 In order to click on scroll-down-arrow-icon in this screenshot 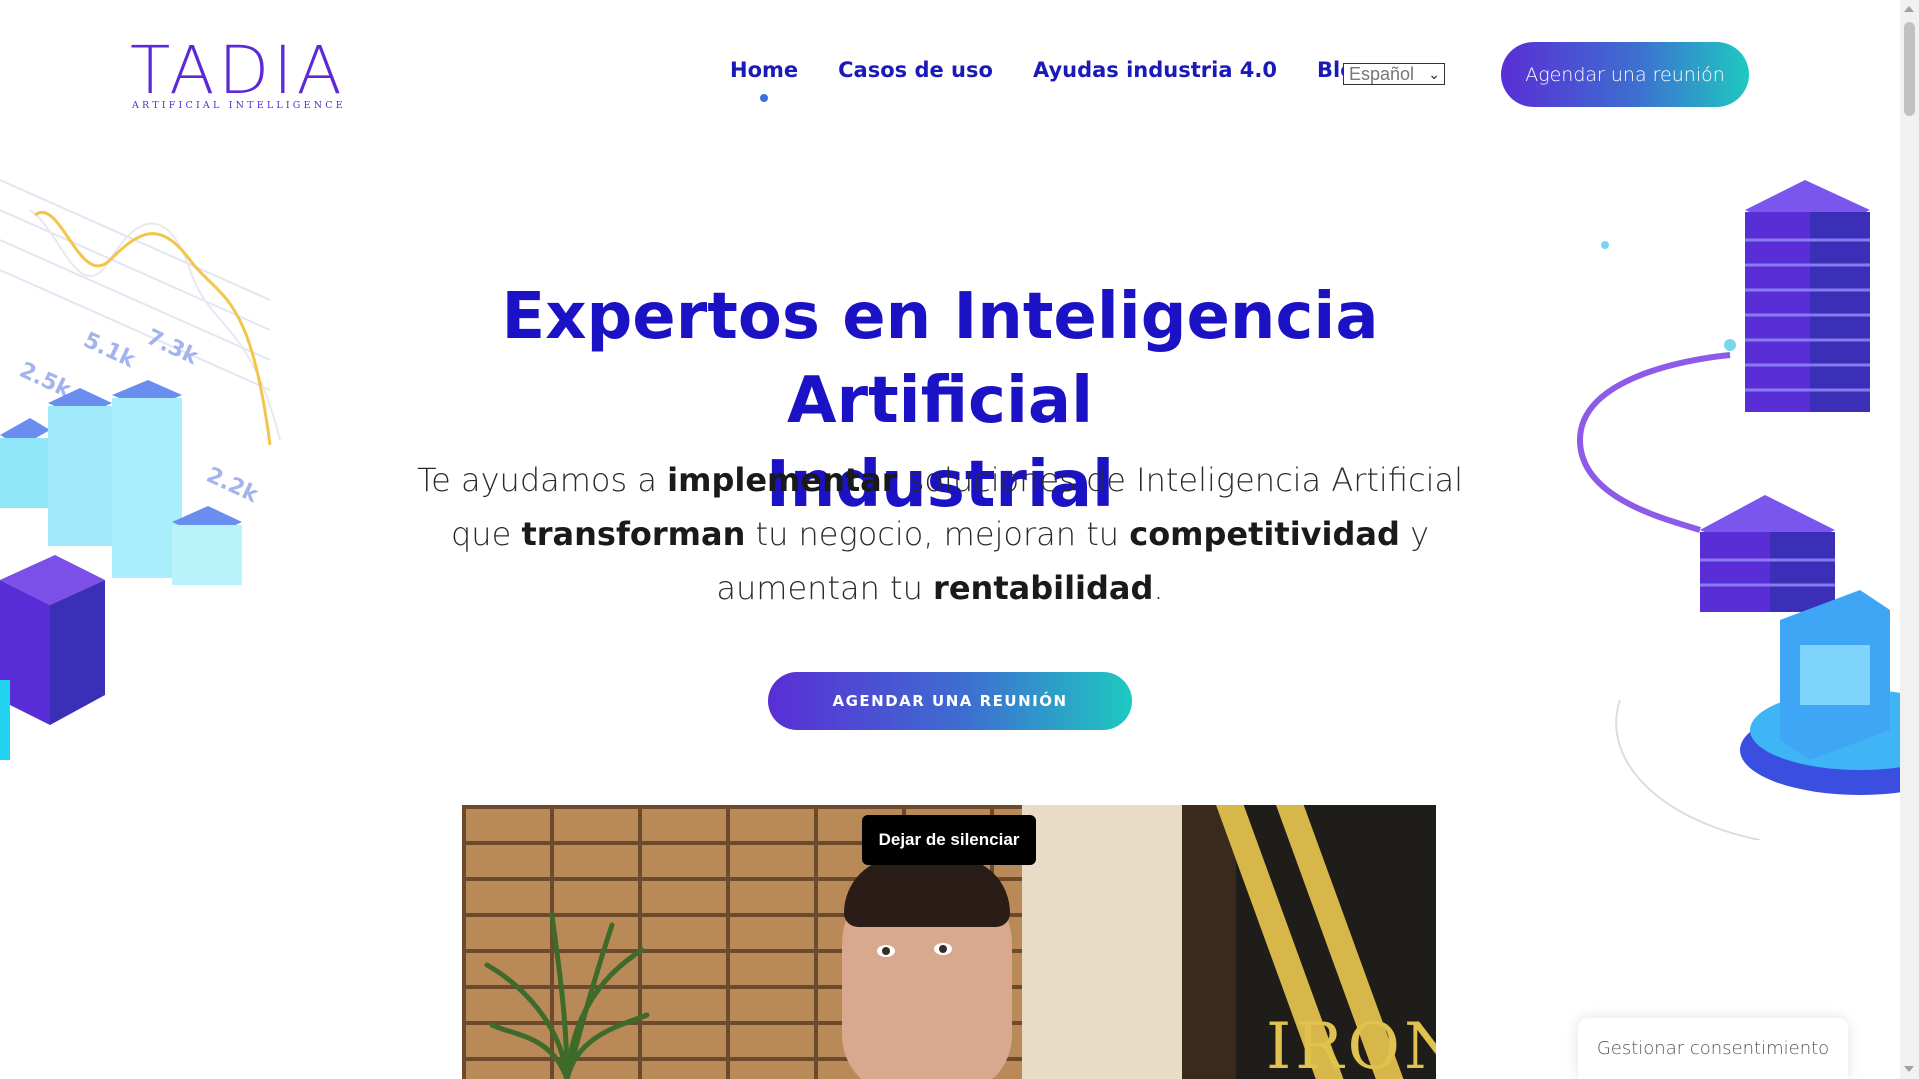, I will do `click(1909, 1069)`.